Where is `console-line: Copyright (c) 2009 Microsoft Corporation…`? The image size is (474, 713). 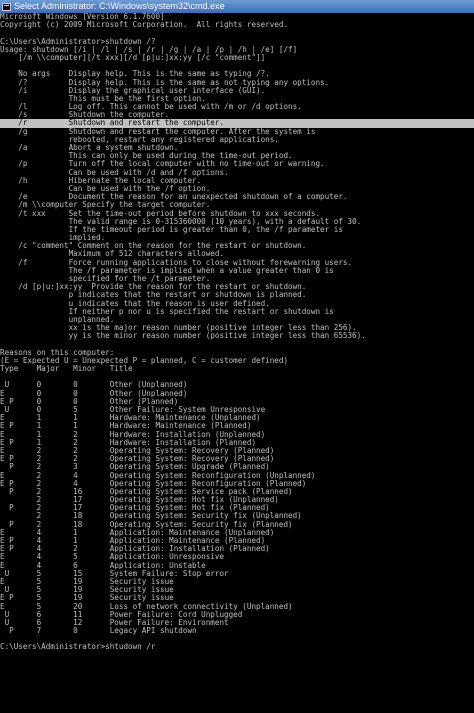 console-line: Copyright (c) 2009 Microsoft Corporation… is located at coordinates (144, 25).